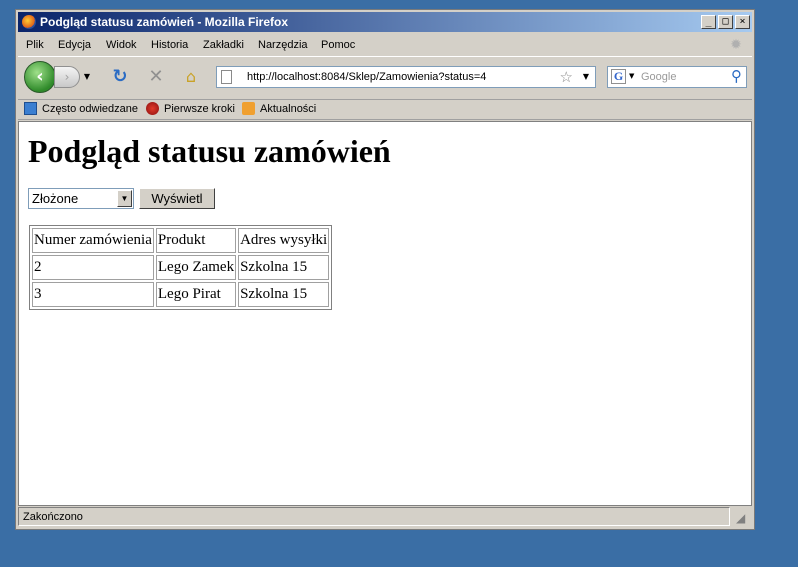  Describe the element at coordinates (93, 240) in the screenshot. I see `column-header: Numer zamówienia` at that location.